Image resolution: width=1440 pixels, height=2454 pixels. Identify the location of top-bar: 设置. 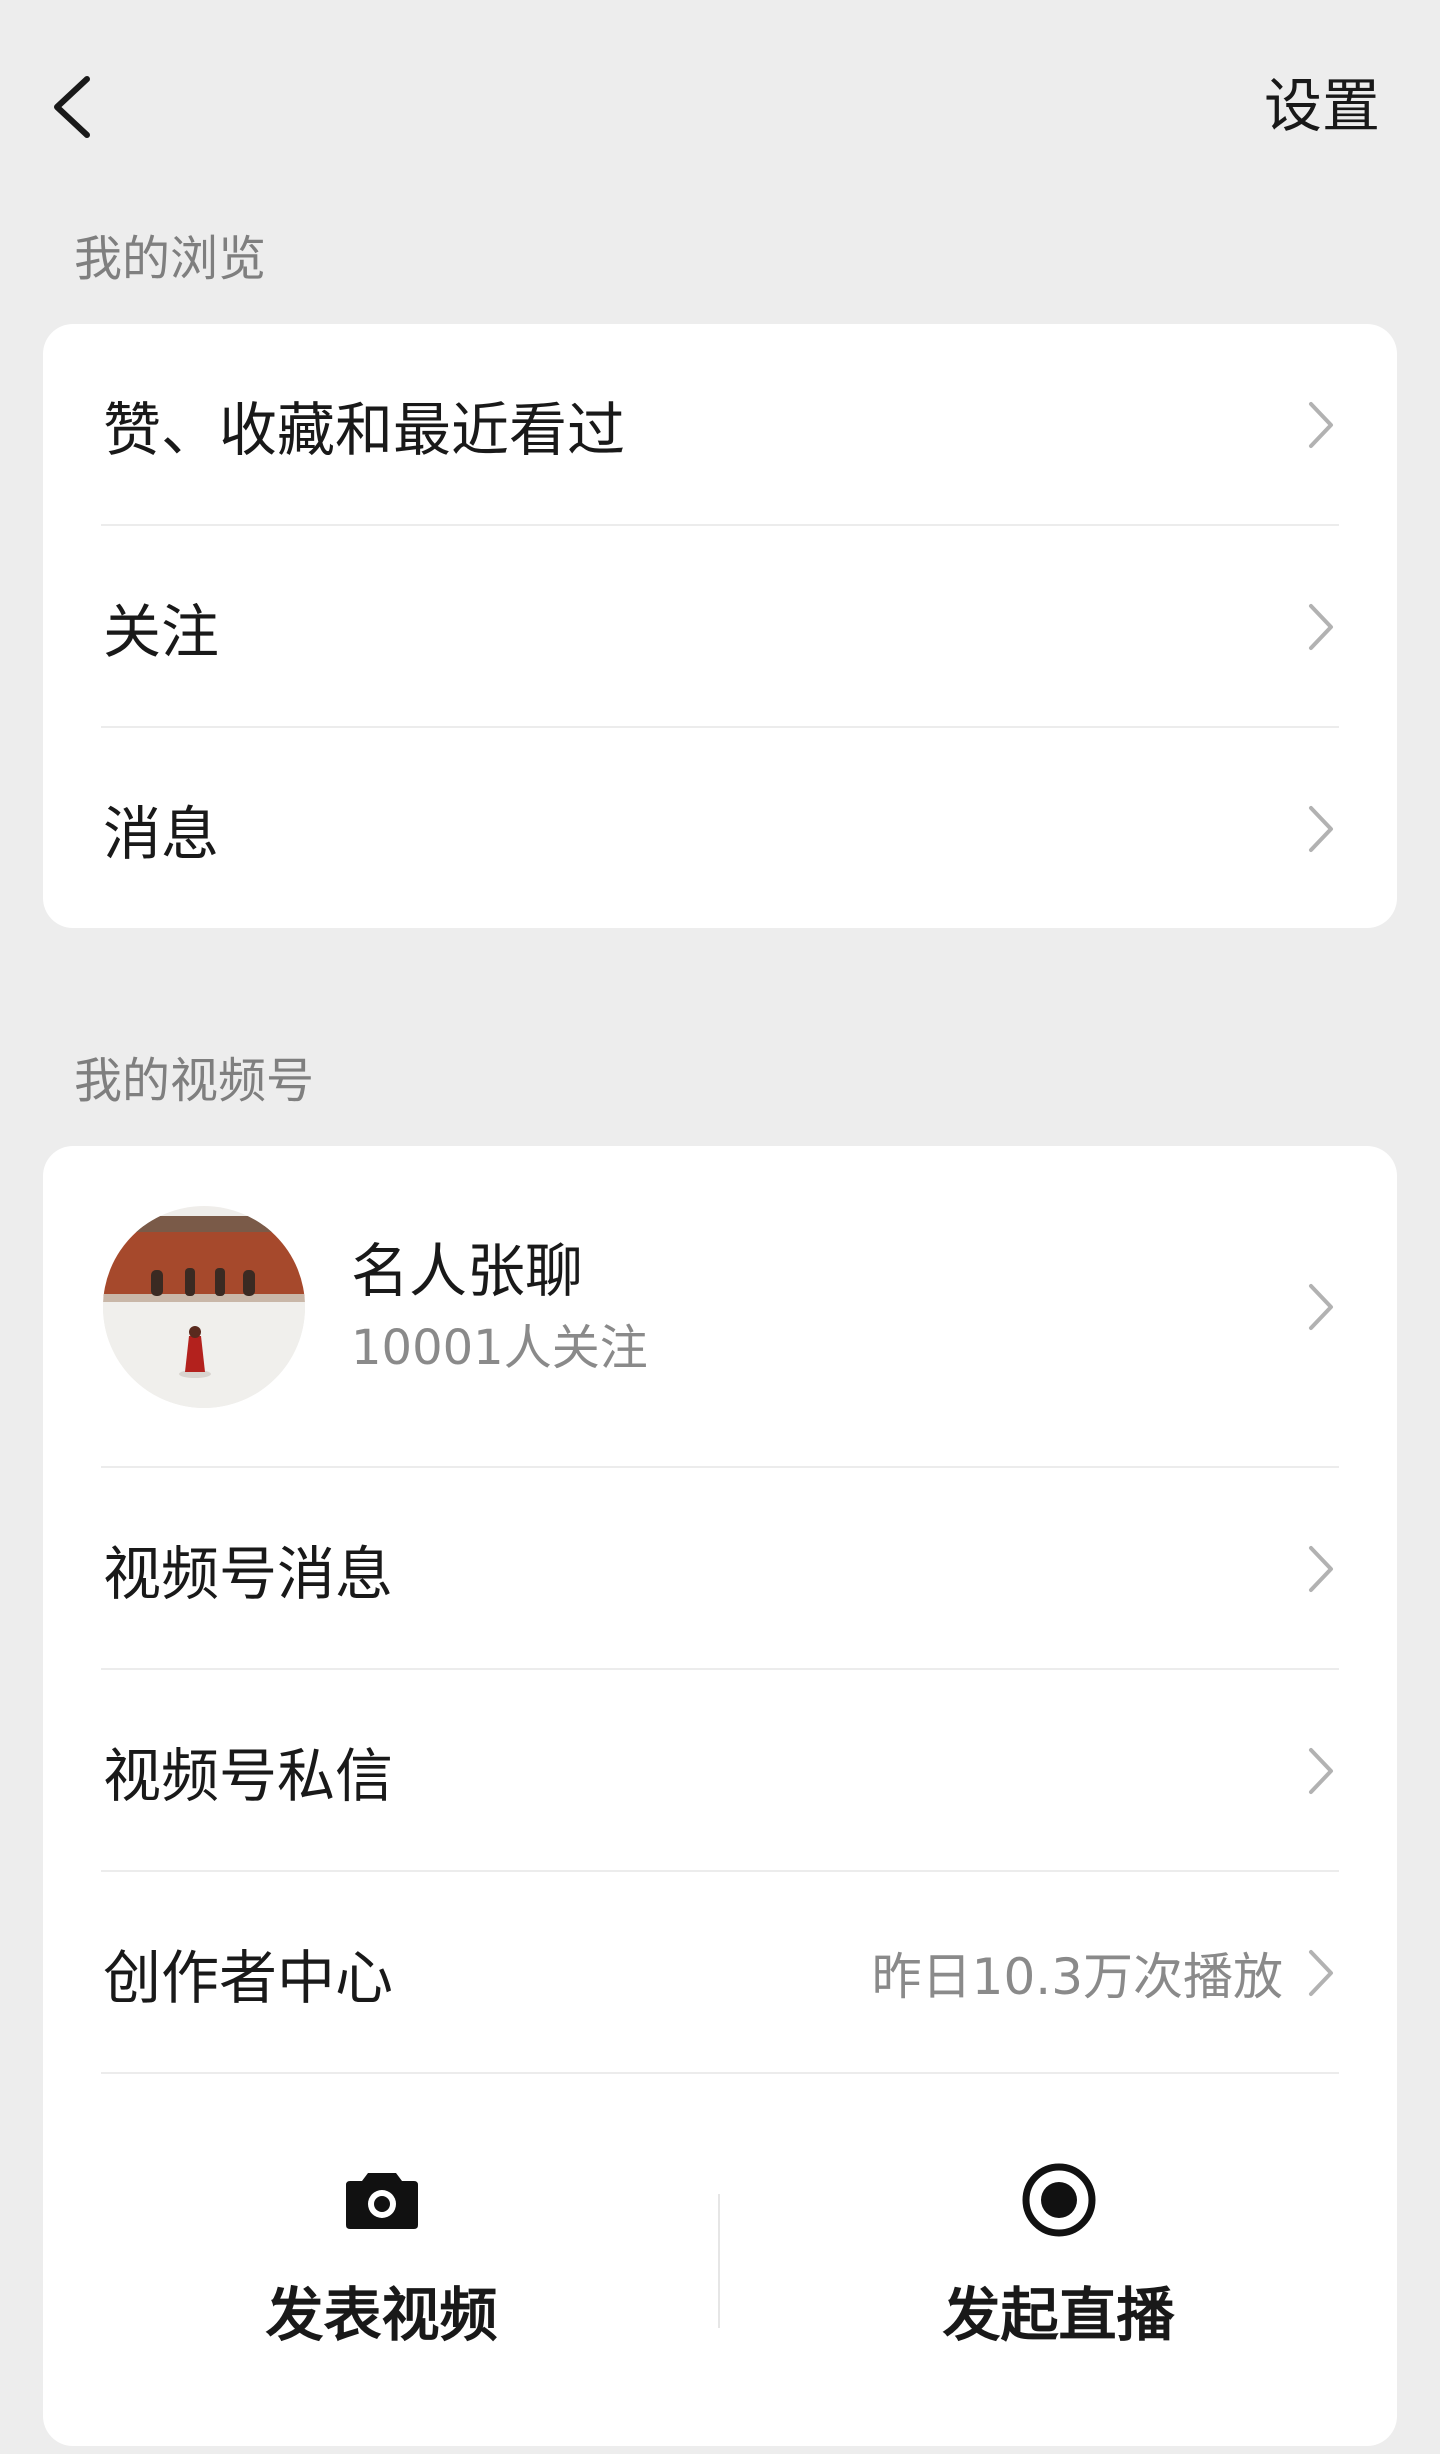
(720, 107).